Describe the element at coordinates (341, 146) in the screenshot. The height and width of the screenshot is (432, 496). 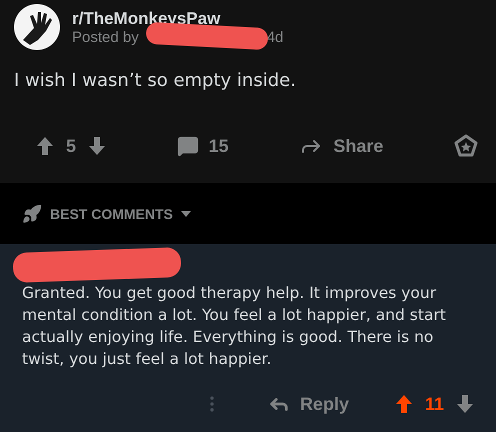
I see `share-button: Share` at that location.